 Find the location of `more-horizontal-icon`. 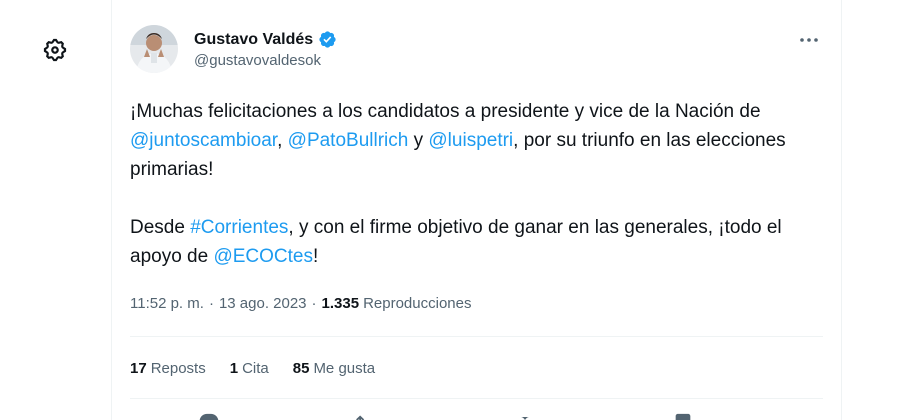

more-horizontal-icon is located at coordinates (809, 40).